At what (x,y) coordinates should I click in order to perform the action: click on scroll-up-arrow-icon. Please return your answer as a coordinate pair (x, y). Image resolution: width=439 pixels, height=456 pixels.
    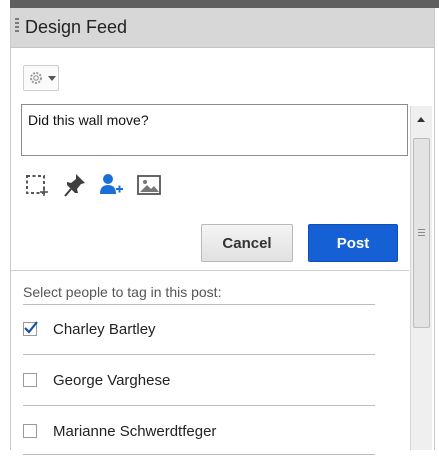
    Looking at the image, I should click on (421, 119).